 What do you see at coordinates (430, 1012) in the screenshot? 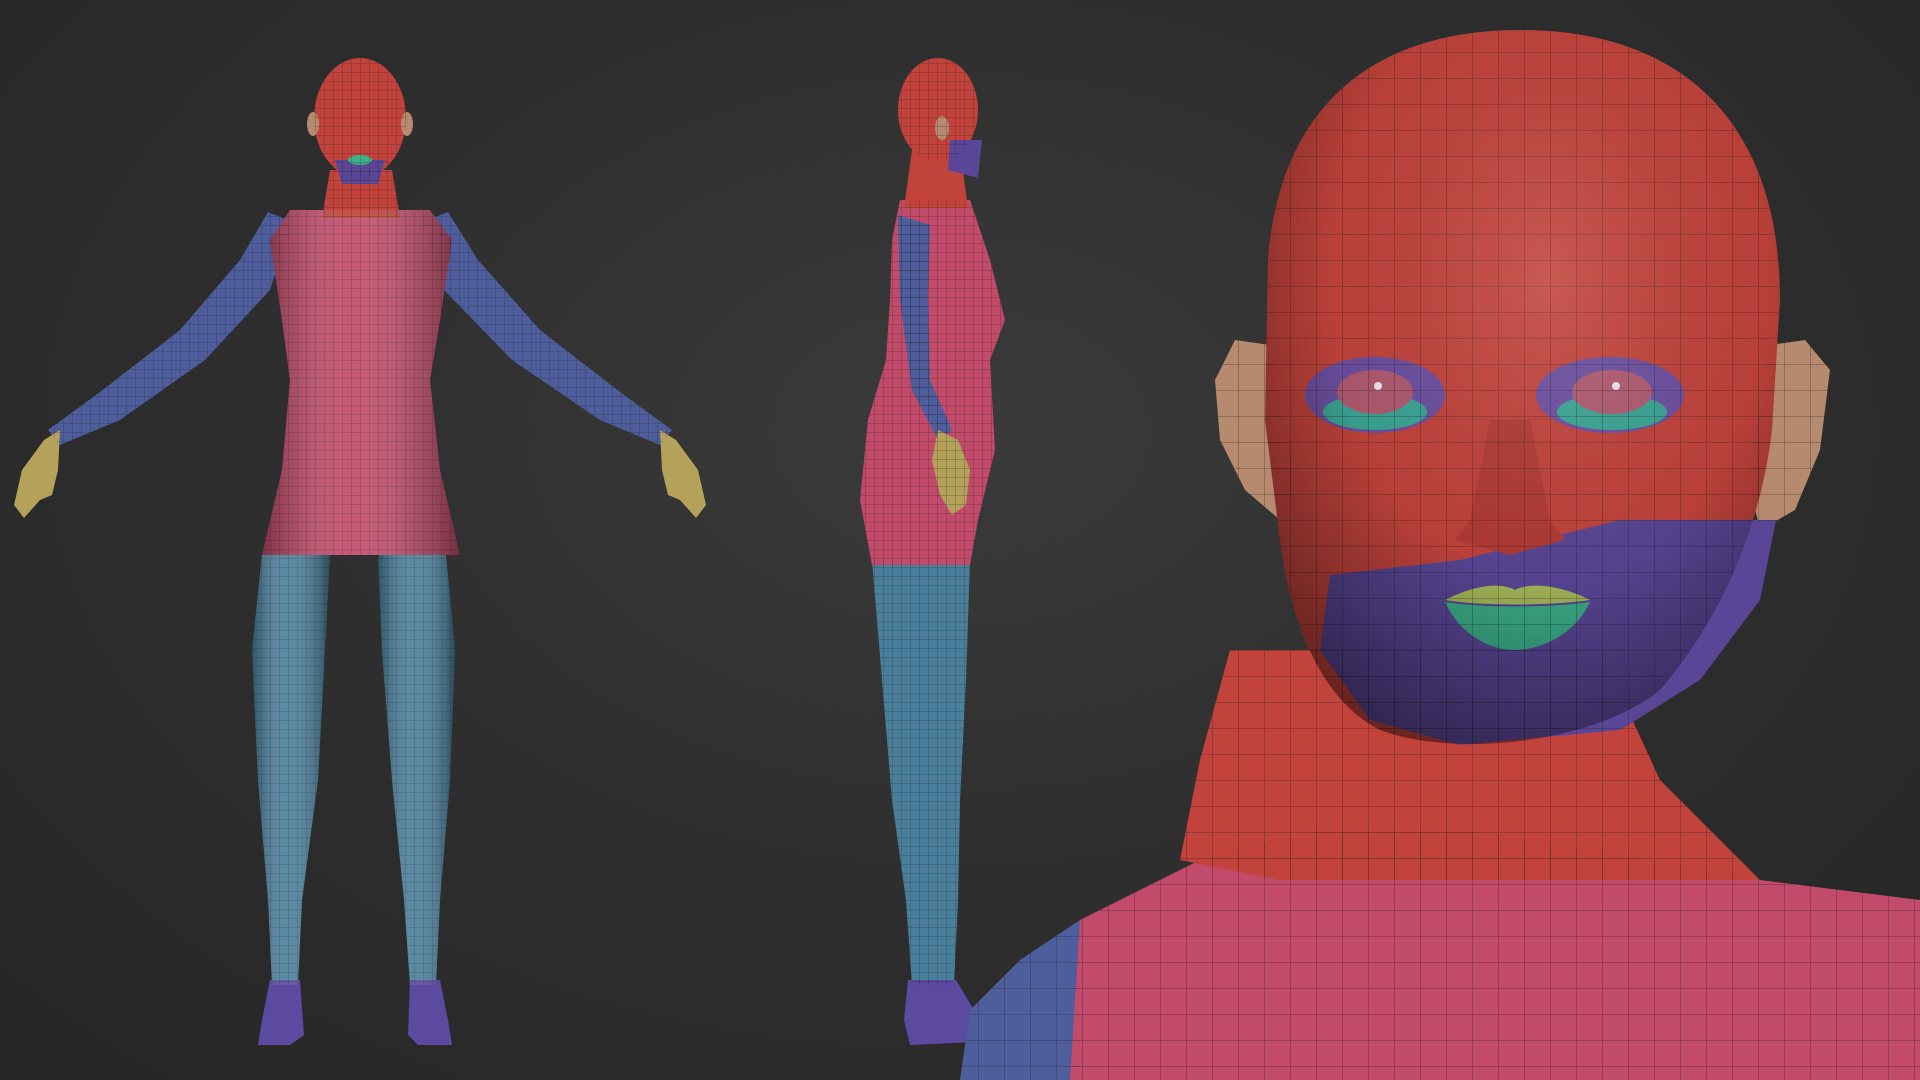
I see `front-foot-right` at bounding box center [430, 1012].